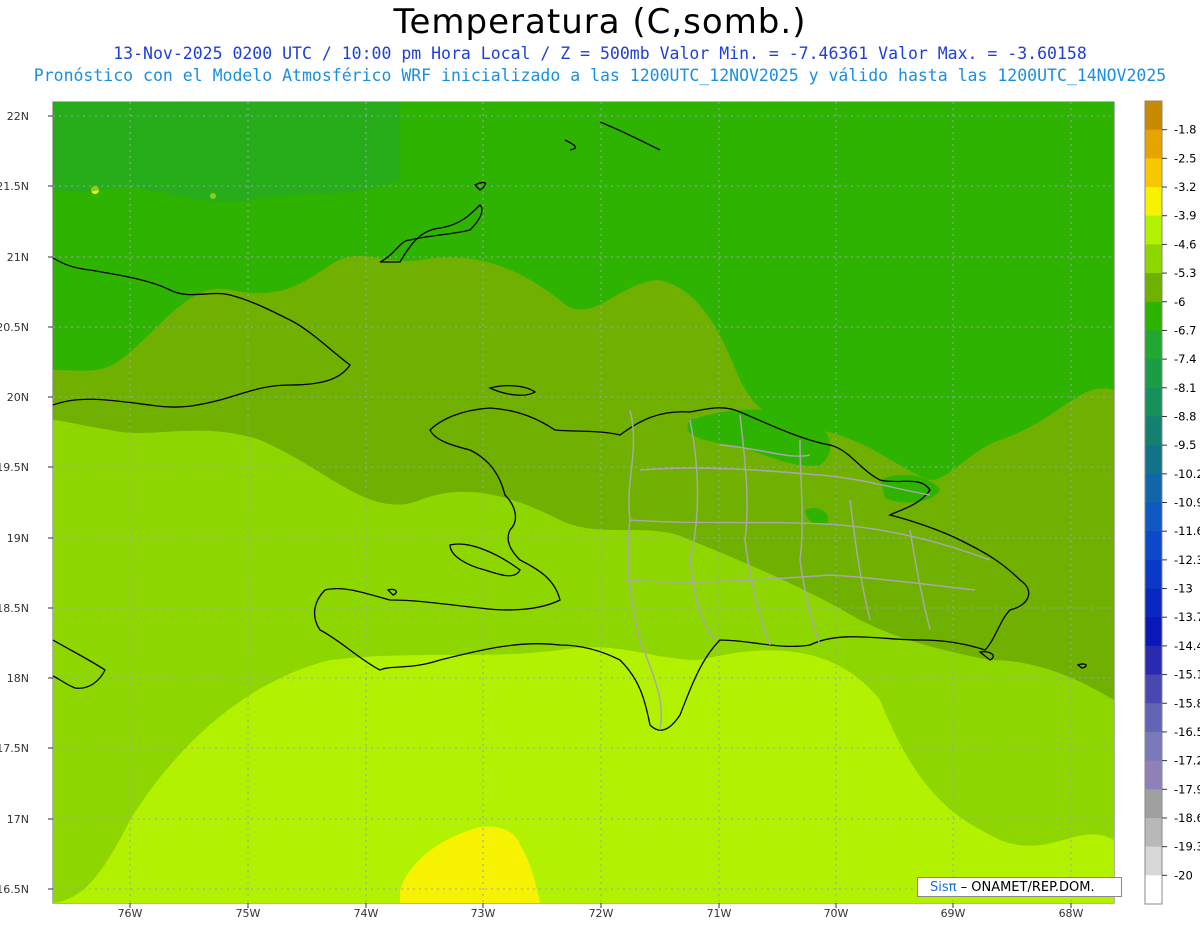 The width and height of the screenshot is (1200, 927). What do you see at coordinates (18, 538) in the screenshot?
I see `lat-tick-label: 19N` at bounding box center [18, 538].